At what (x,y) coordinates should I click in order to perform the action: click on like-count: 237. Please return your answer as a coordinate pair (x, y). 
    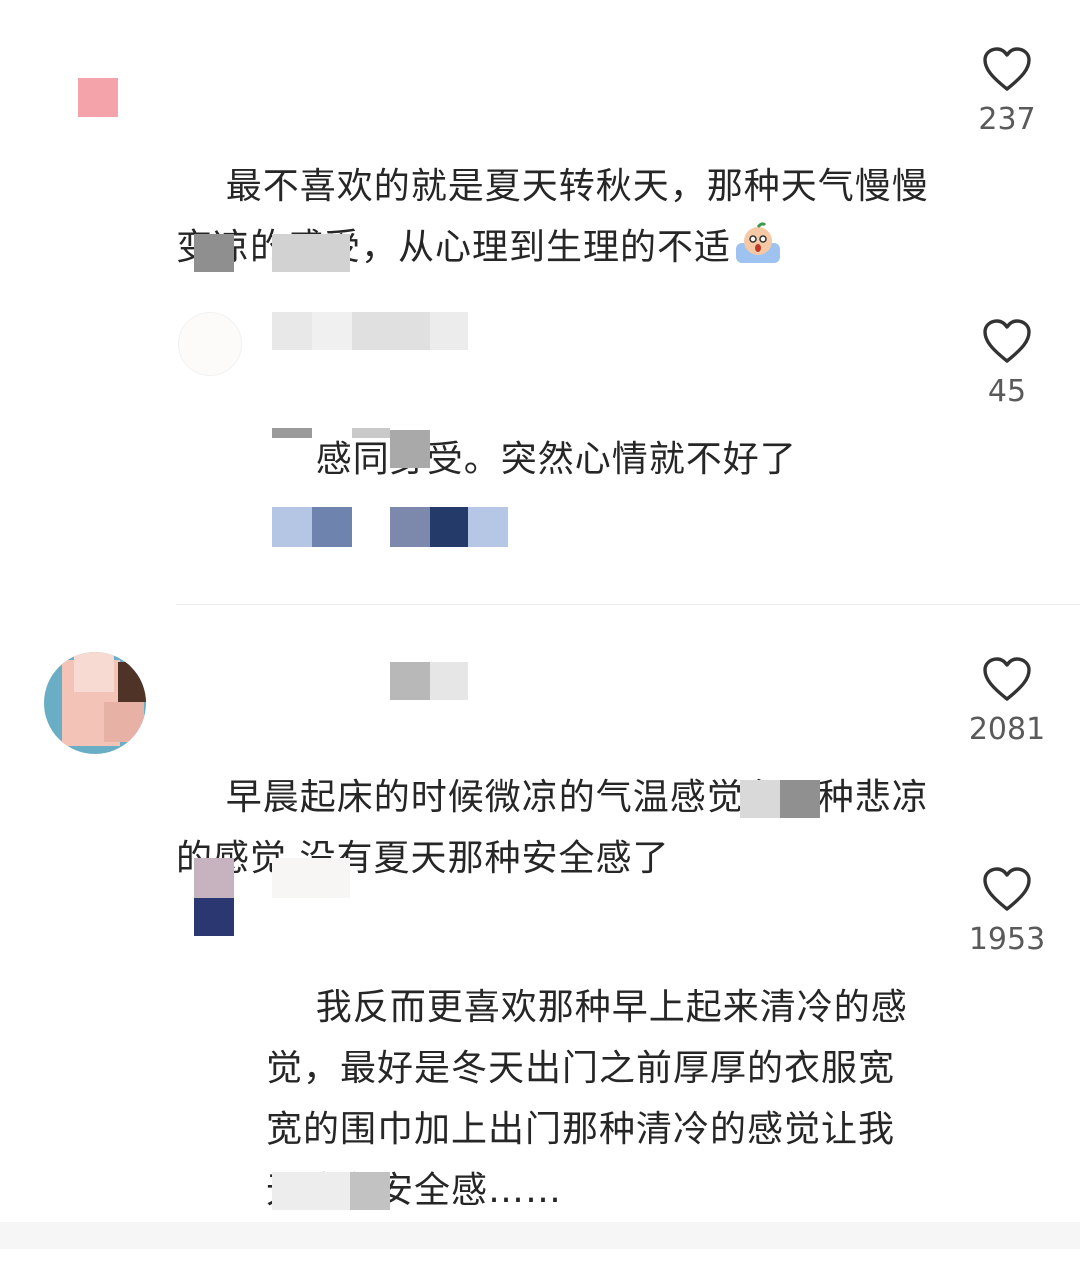
    Looking at the image, I should click on (1007, 119).